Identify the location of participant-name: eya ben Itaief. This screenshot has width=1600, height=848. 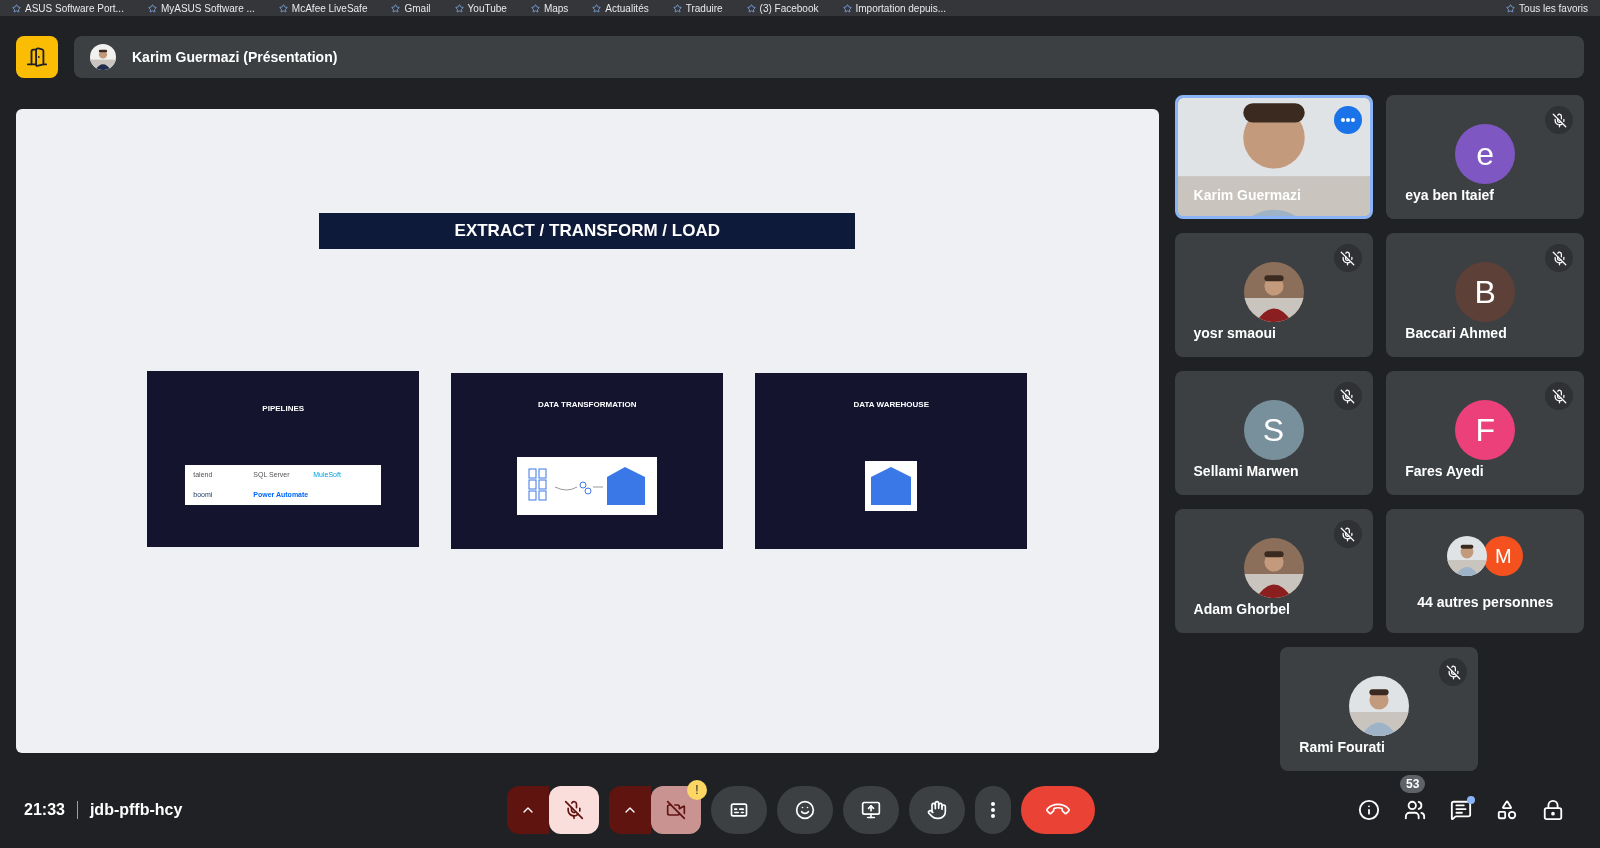
(1449, 195).